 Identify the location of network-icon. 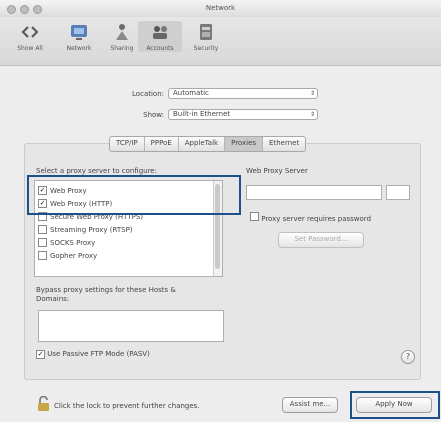
(79, 32).